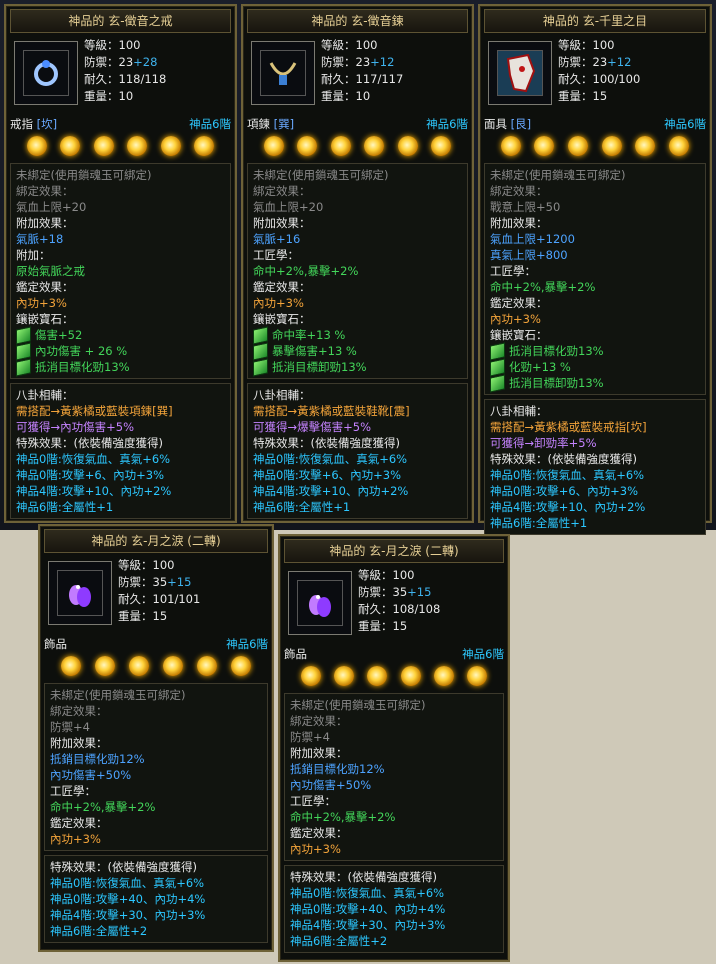 This screenshot has height=964, width=716. Describe the element at coordinates (127, 883) in the screenshot. I see `special-value: 神品0階:恢復氣血、真氣+6%` at that location.